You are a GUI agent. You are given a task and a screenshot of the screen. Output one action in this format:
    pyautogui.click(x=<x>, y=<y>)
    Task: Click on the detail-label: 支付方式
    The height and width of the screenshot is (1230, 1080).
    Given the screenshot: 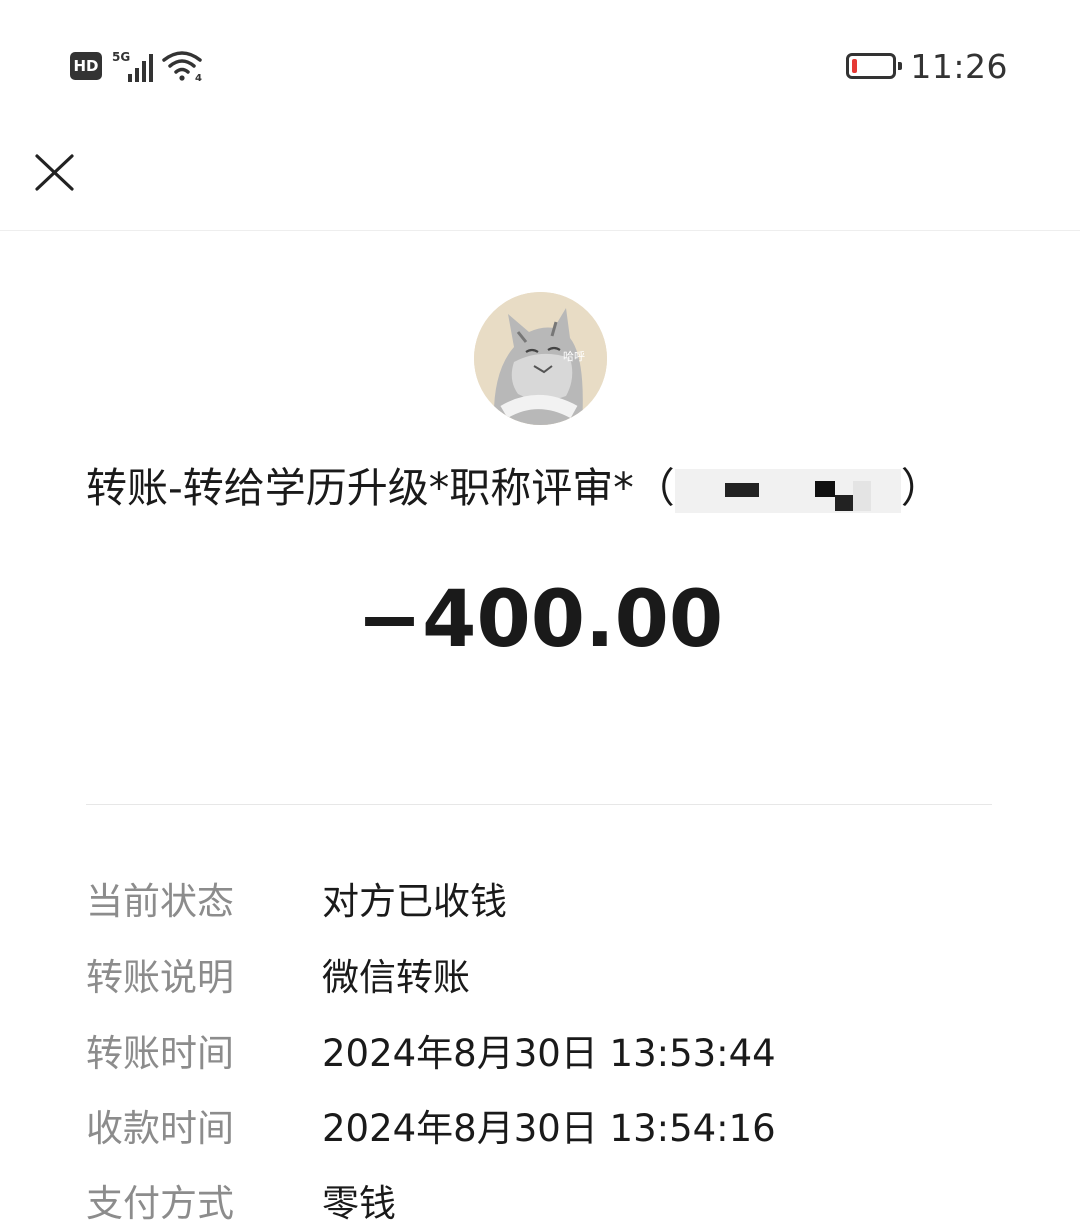 What is the action you would take?
    pyautogui.click(x=160, y=1203)
    